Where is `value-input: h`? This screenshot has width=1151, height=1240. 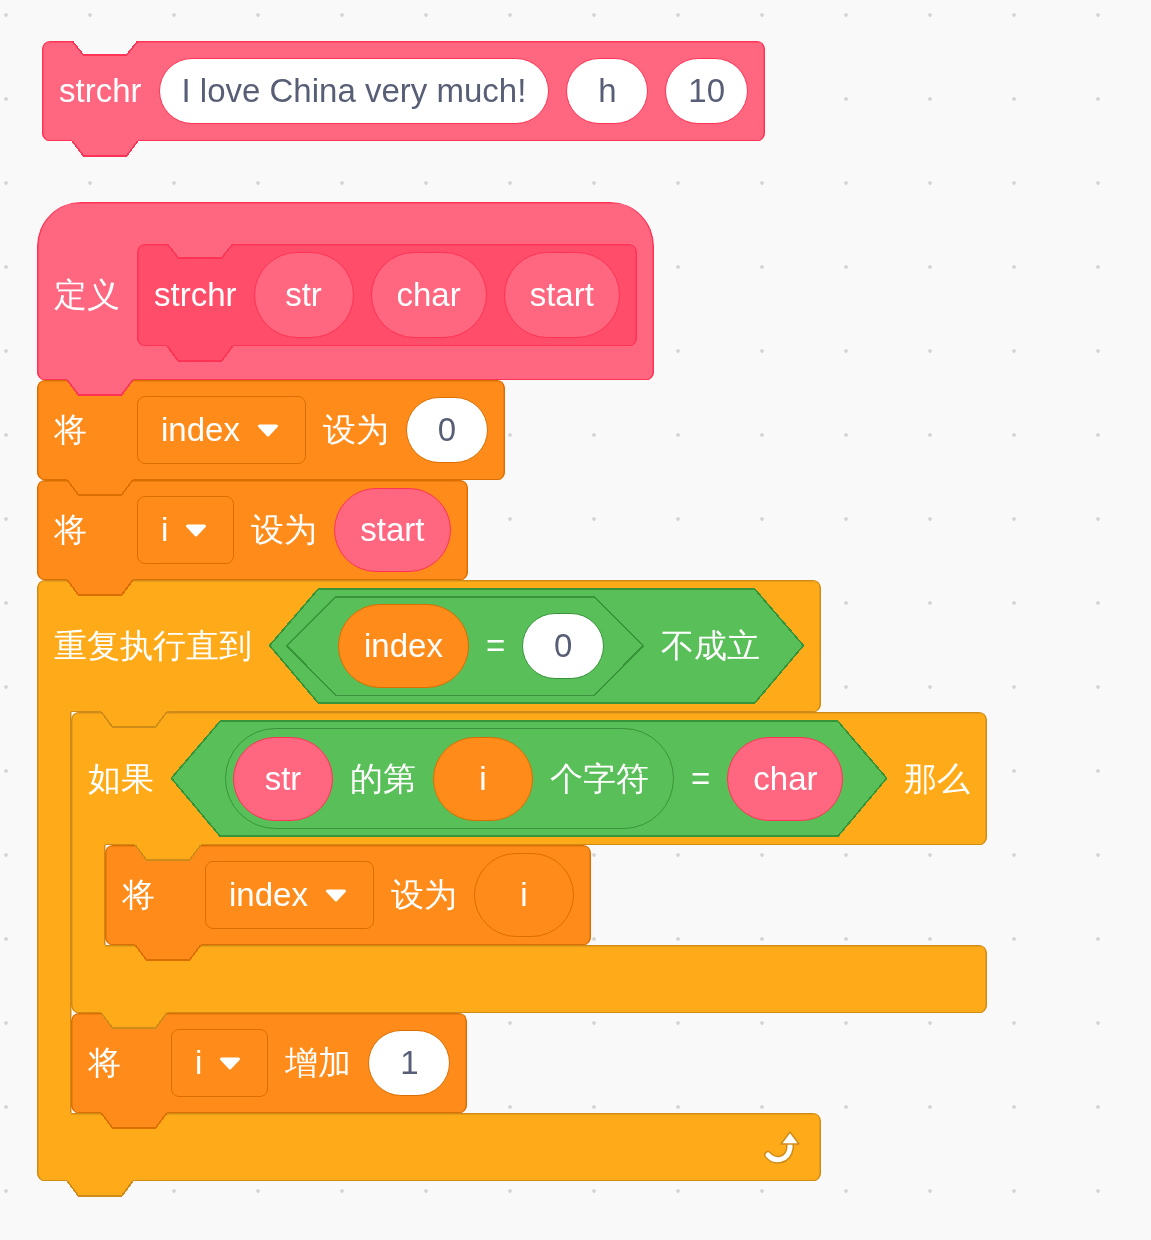
value-input: h is located at coordinates (607, 91).